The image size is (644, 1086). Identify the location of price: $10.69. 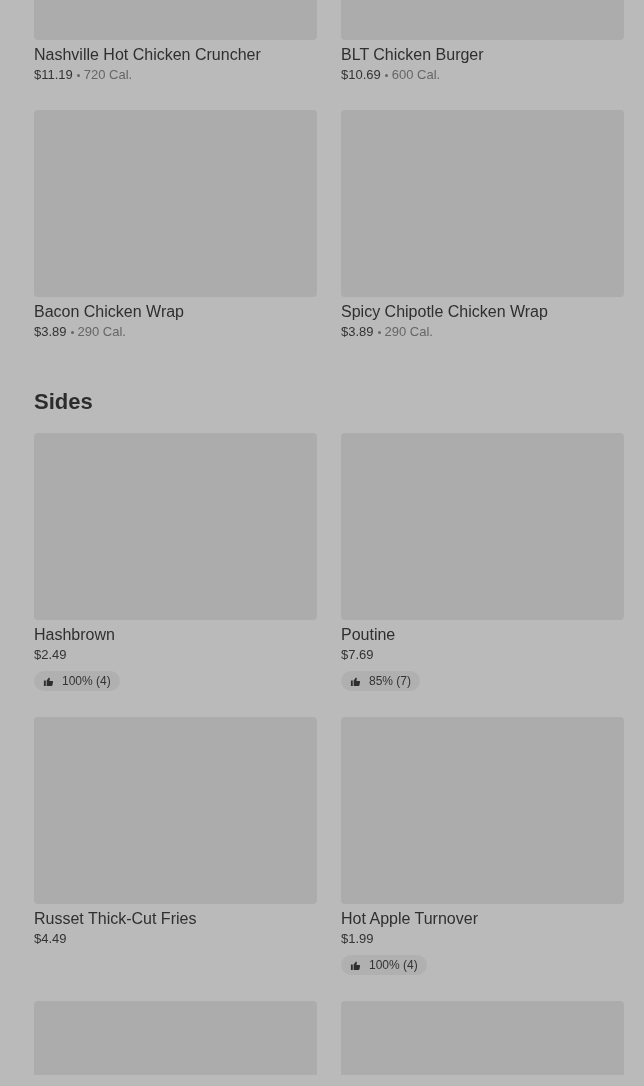
(361, 75).